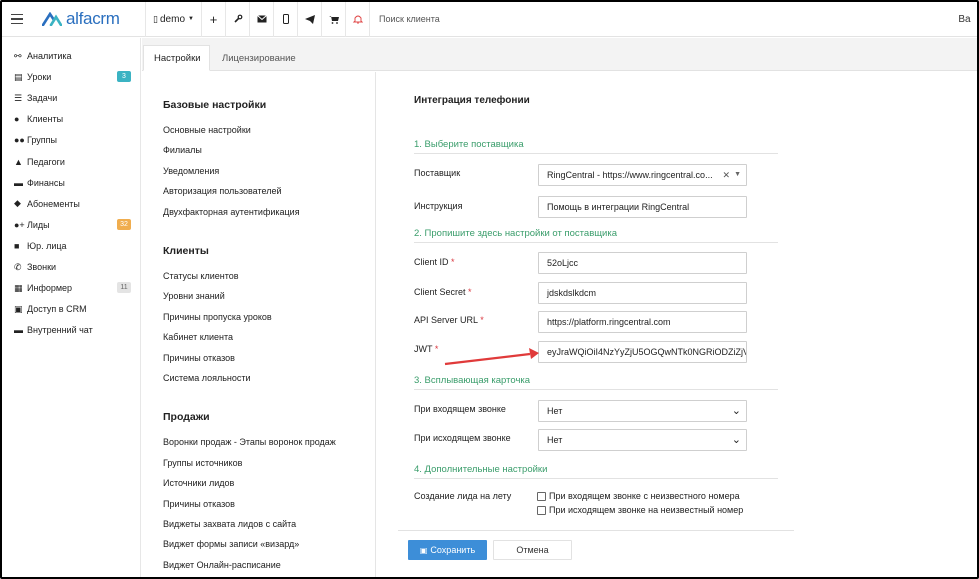  I want to click on sidebar-item-10: ■ Юр. лица, so click(74, 246).